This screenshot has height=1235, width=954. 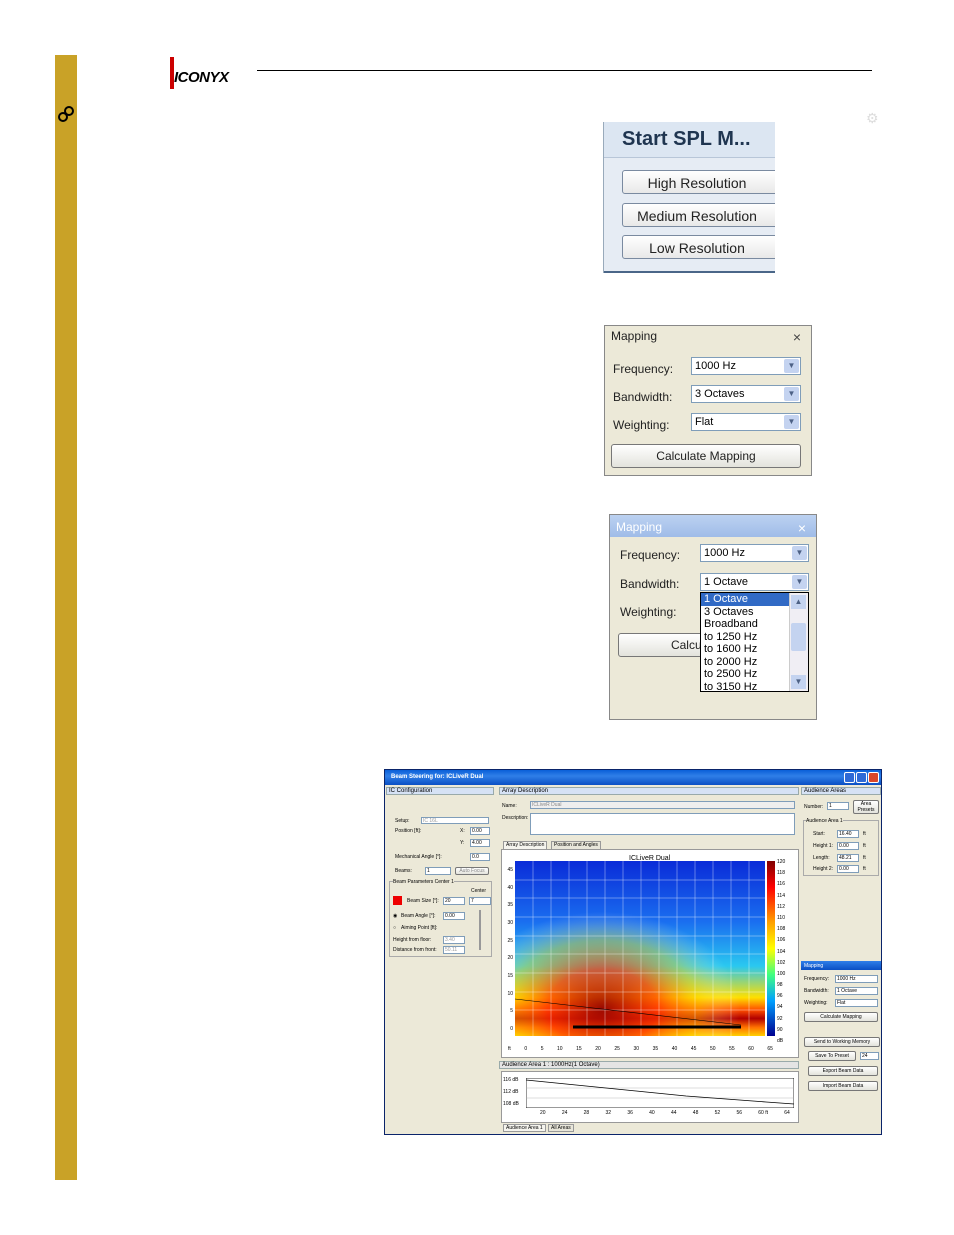 What do you see at coordinates (771, 948) in the screenshot?
I see `db-colorbar` at bounding box center [771, 948].